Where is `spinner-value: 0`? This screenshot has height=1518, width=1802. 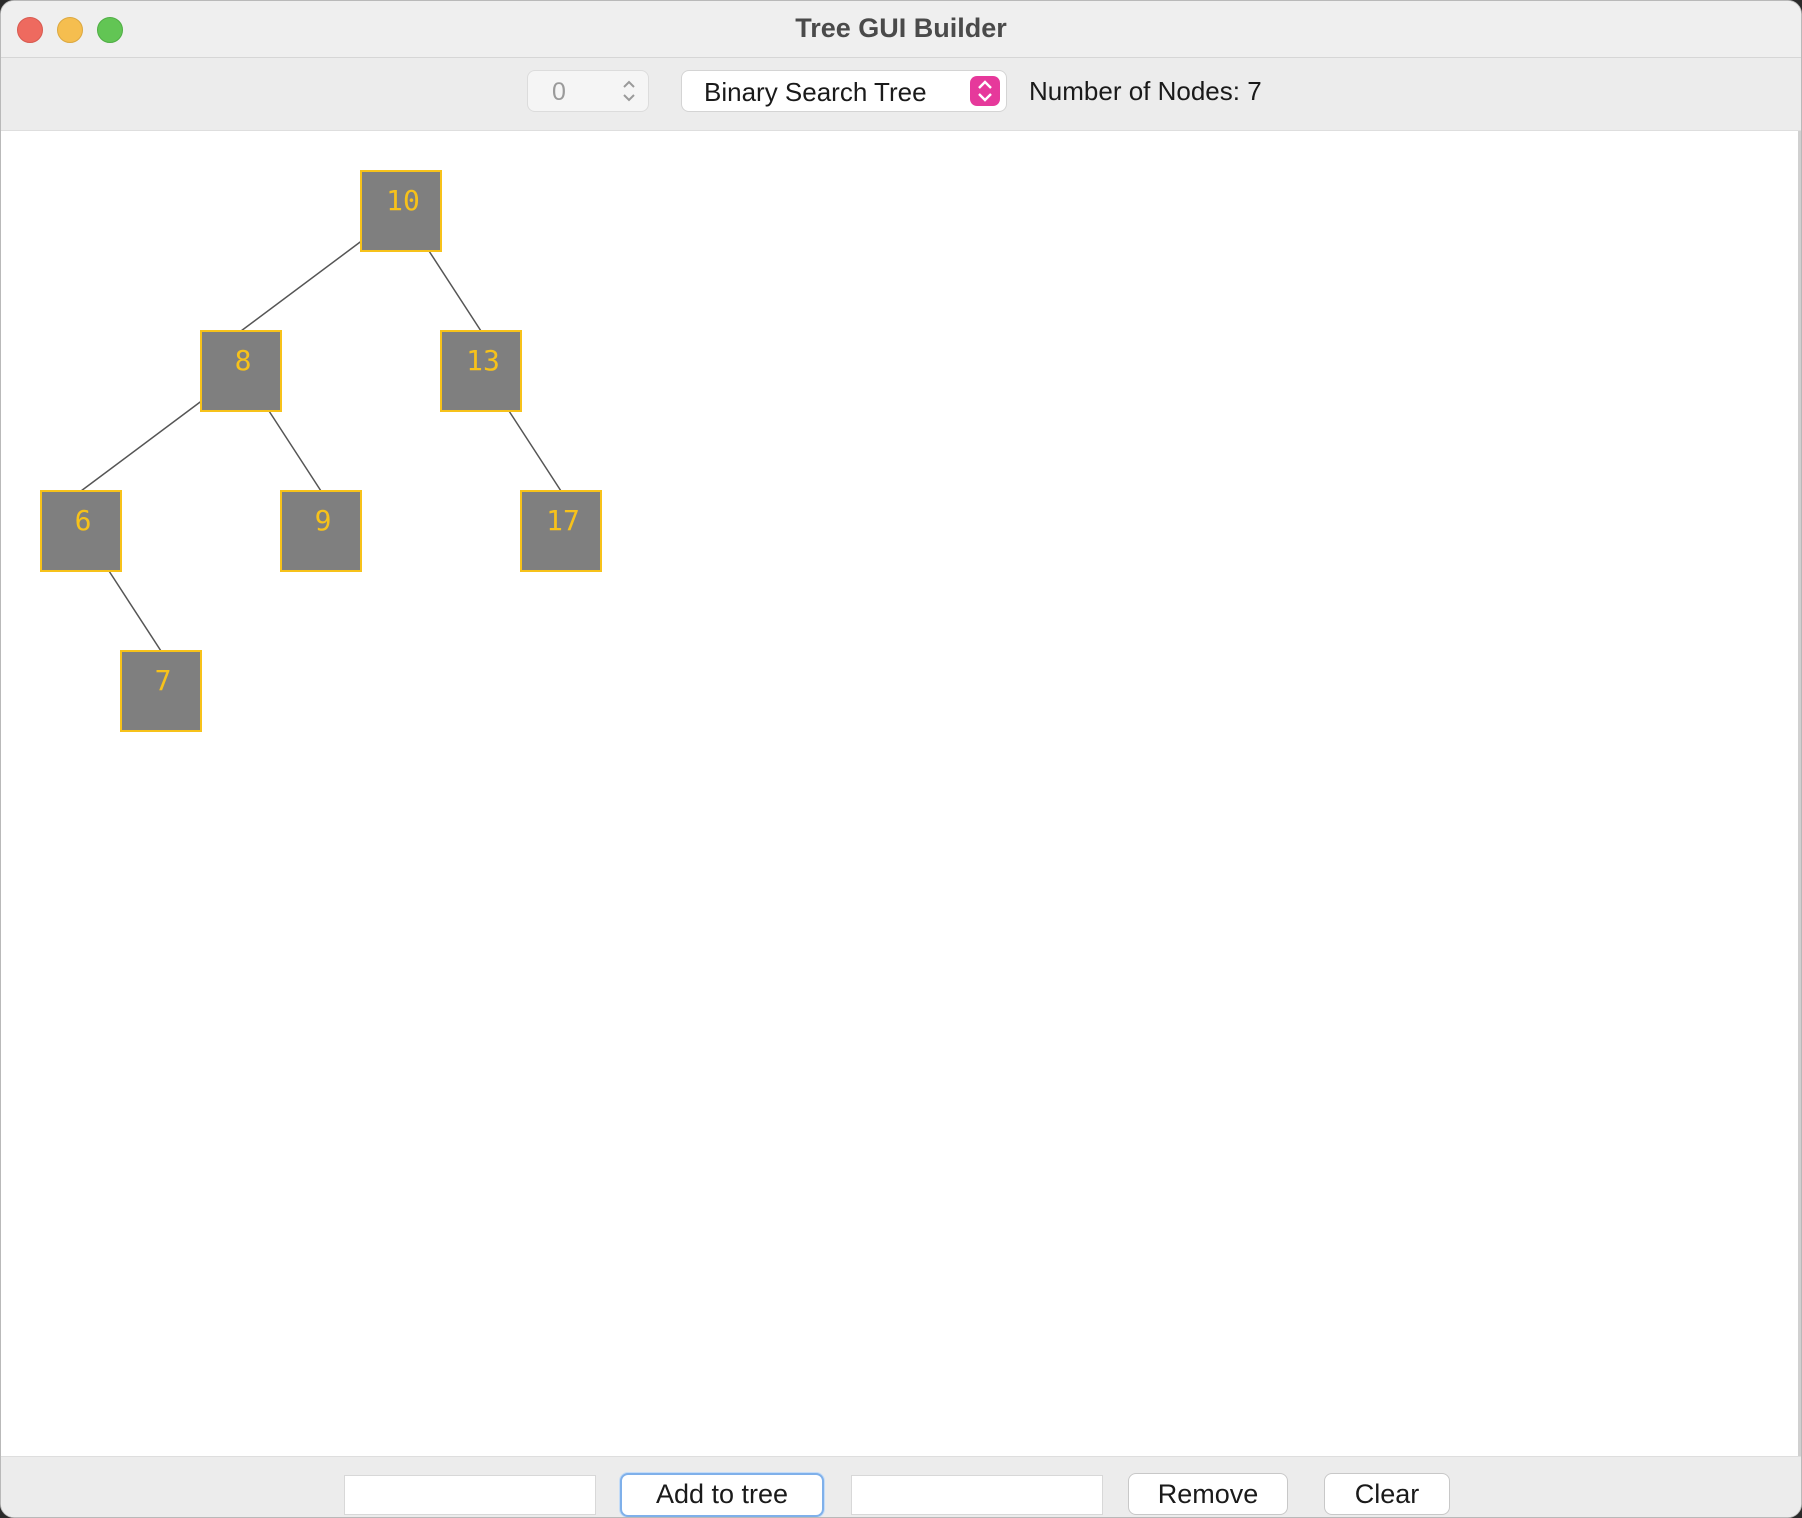
spinner-value: 0 is located at coordinates (559, 92).